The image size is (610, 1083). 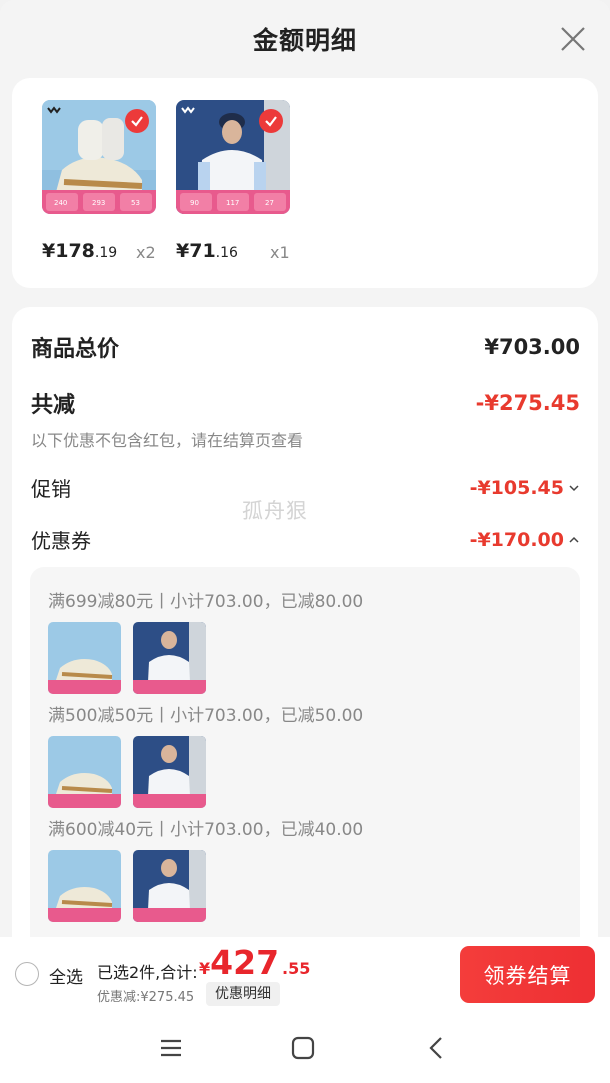 What do you see at coordinates (207, 251) in the screenshot?
I see `product-price: ¥71.16` at bounding box center [207, 251].